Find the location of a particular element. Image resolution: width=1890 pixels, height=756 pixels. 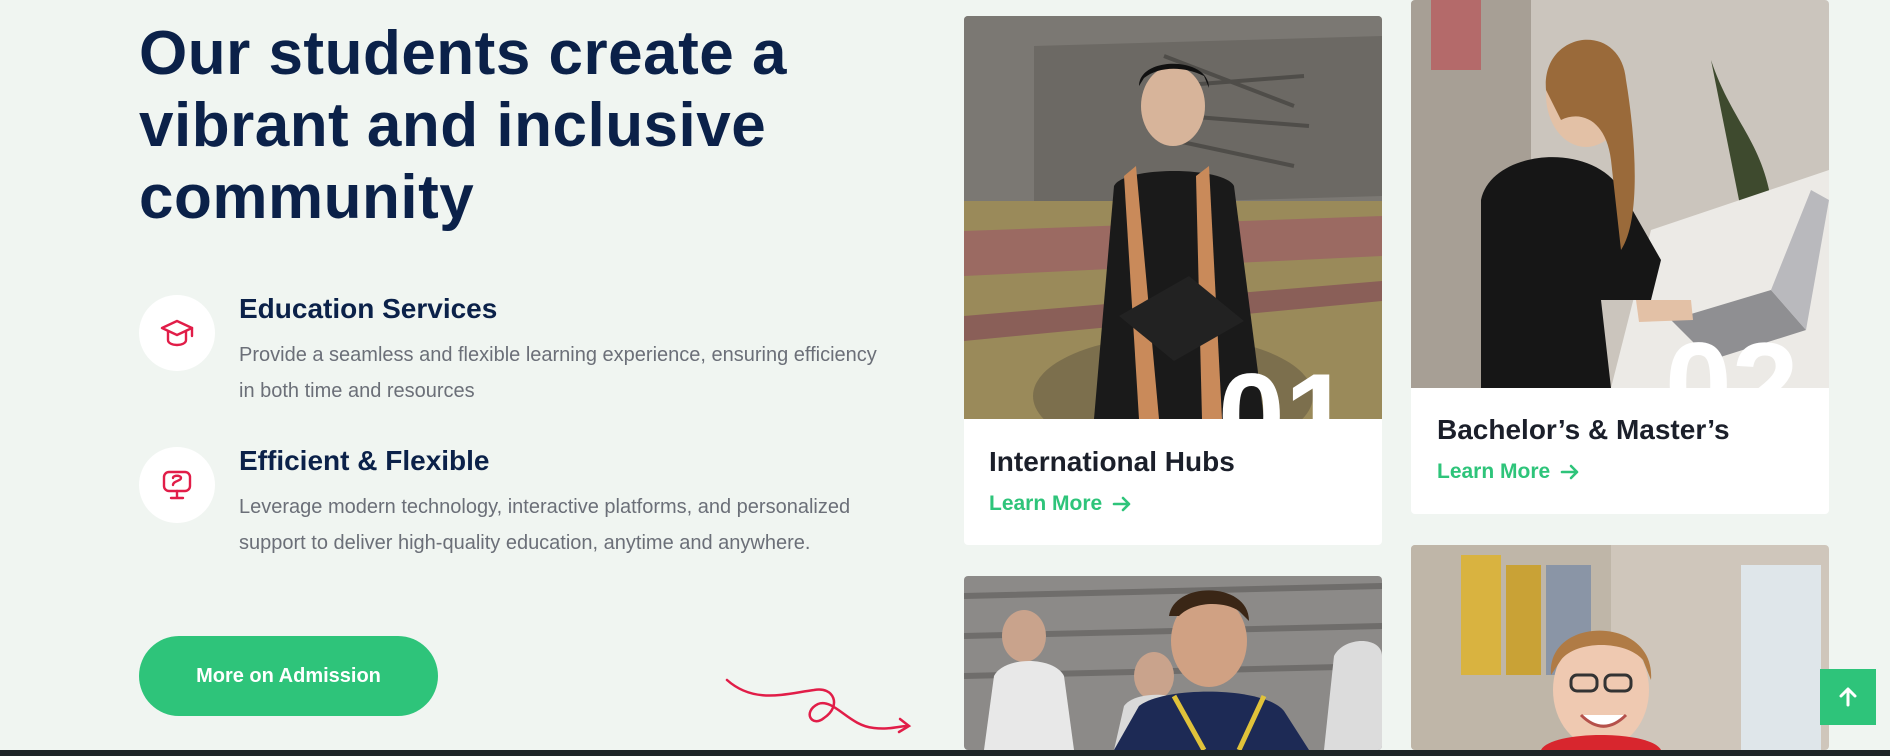

program-card-sports is located at coordinates (1173, 663).